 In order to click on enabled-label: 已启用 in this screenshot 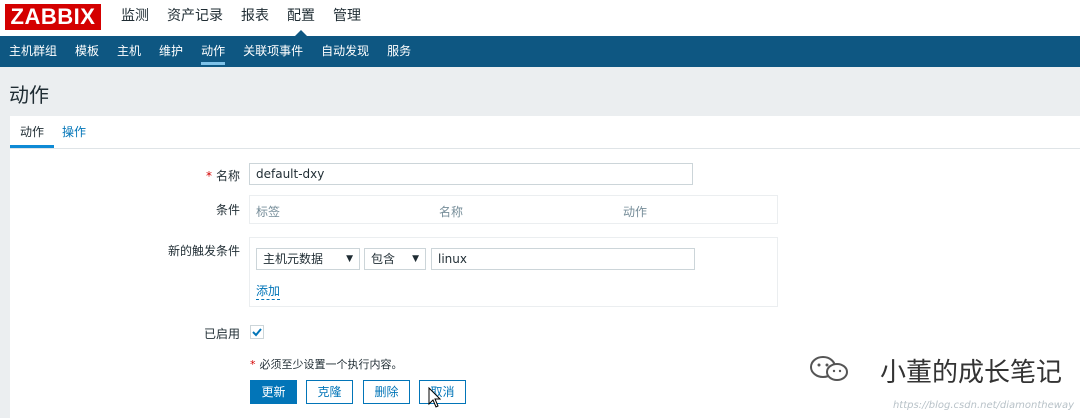, I will do `click(221, 334)`.